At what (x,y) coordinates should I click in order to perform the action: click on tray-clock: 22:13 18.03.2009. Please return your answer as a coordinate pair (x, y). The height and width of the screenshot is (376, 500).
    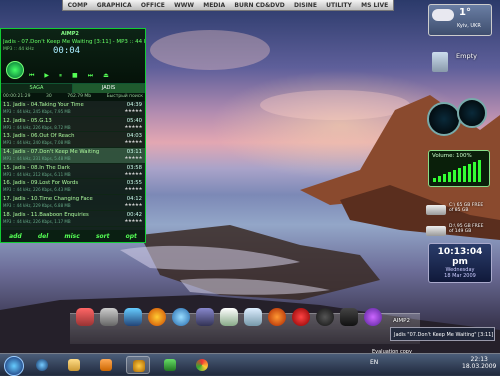
    Looking at the image, I should click on (479, 363).